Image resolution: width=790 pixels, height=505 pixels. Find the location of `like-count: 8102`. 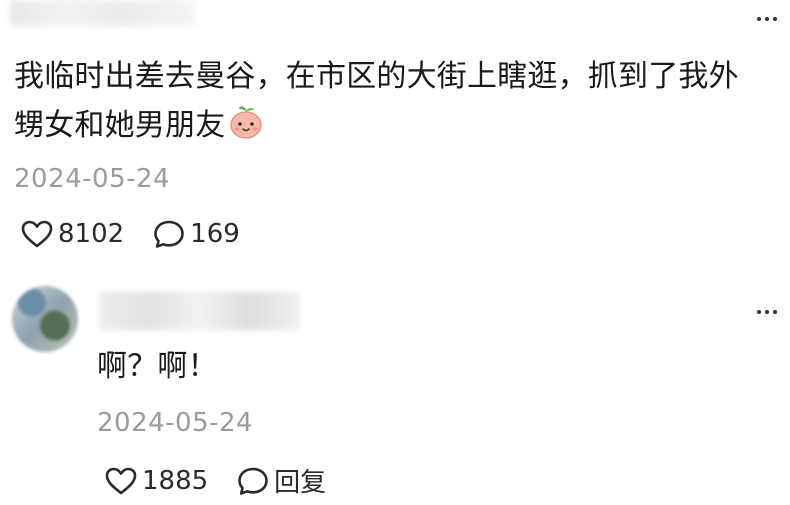

like-count: 8102 is located at coordinates (91, 234).